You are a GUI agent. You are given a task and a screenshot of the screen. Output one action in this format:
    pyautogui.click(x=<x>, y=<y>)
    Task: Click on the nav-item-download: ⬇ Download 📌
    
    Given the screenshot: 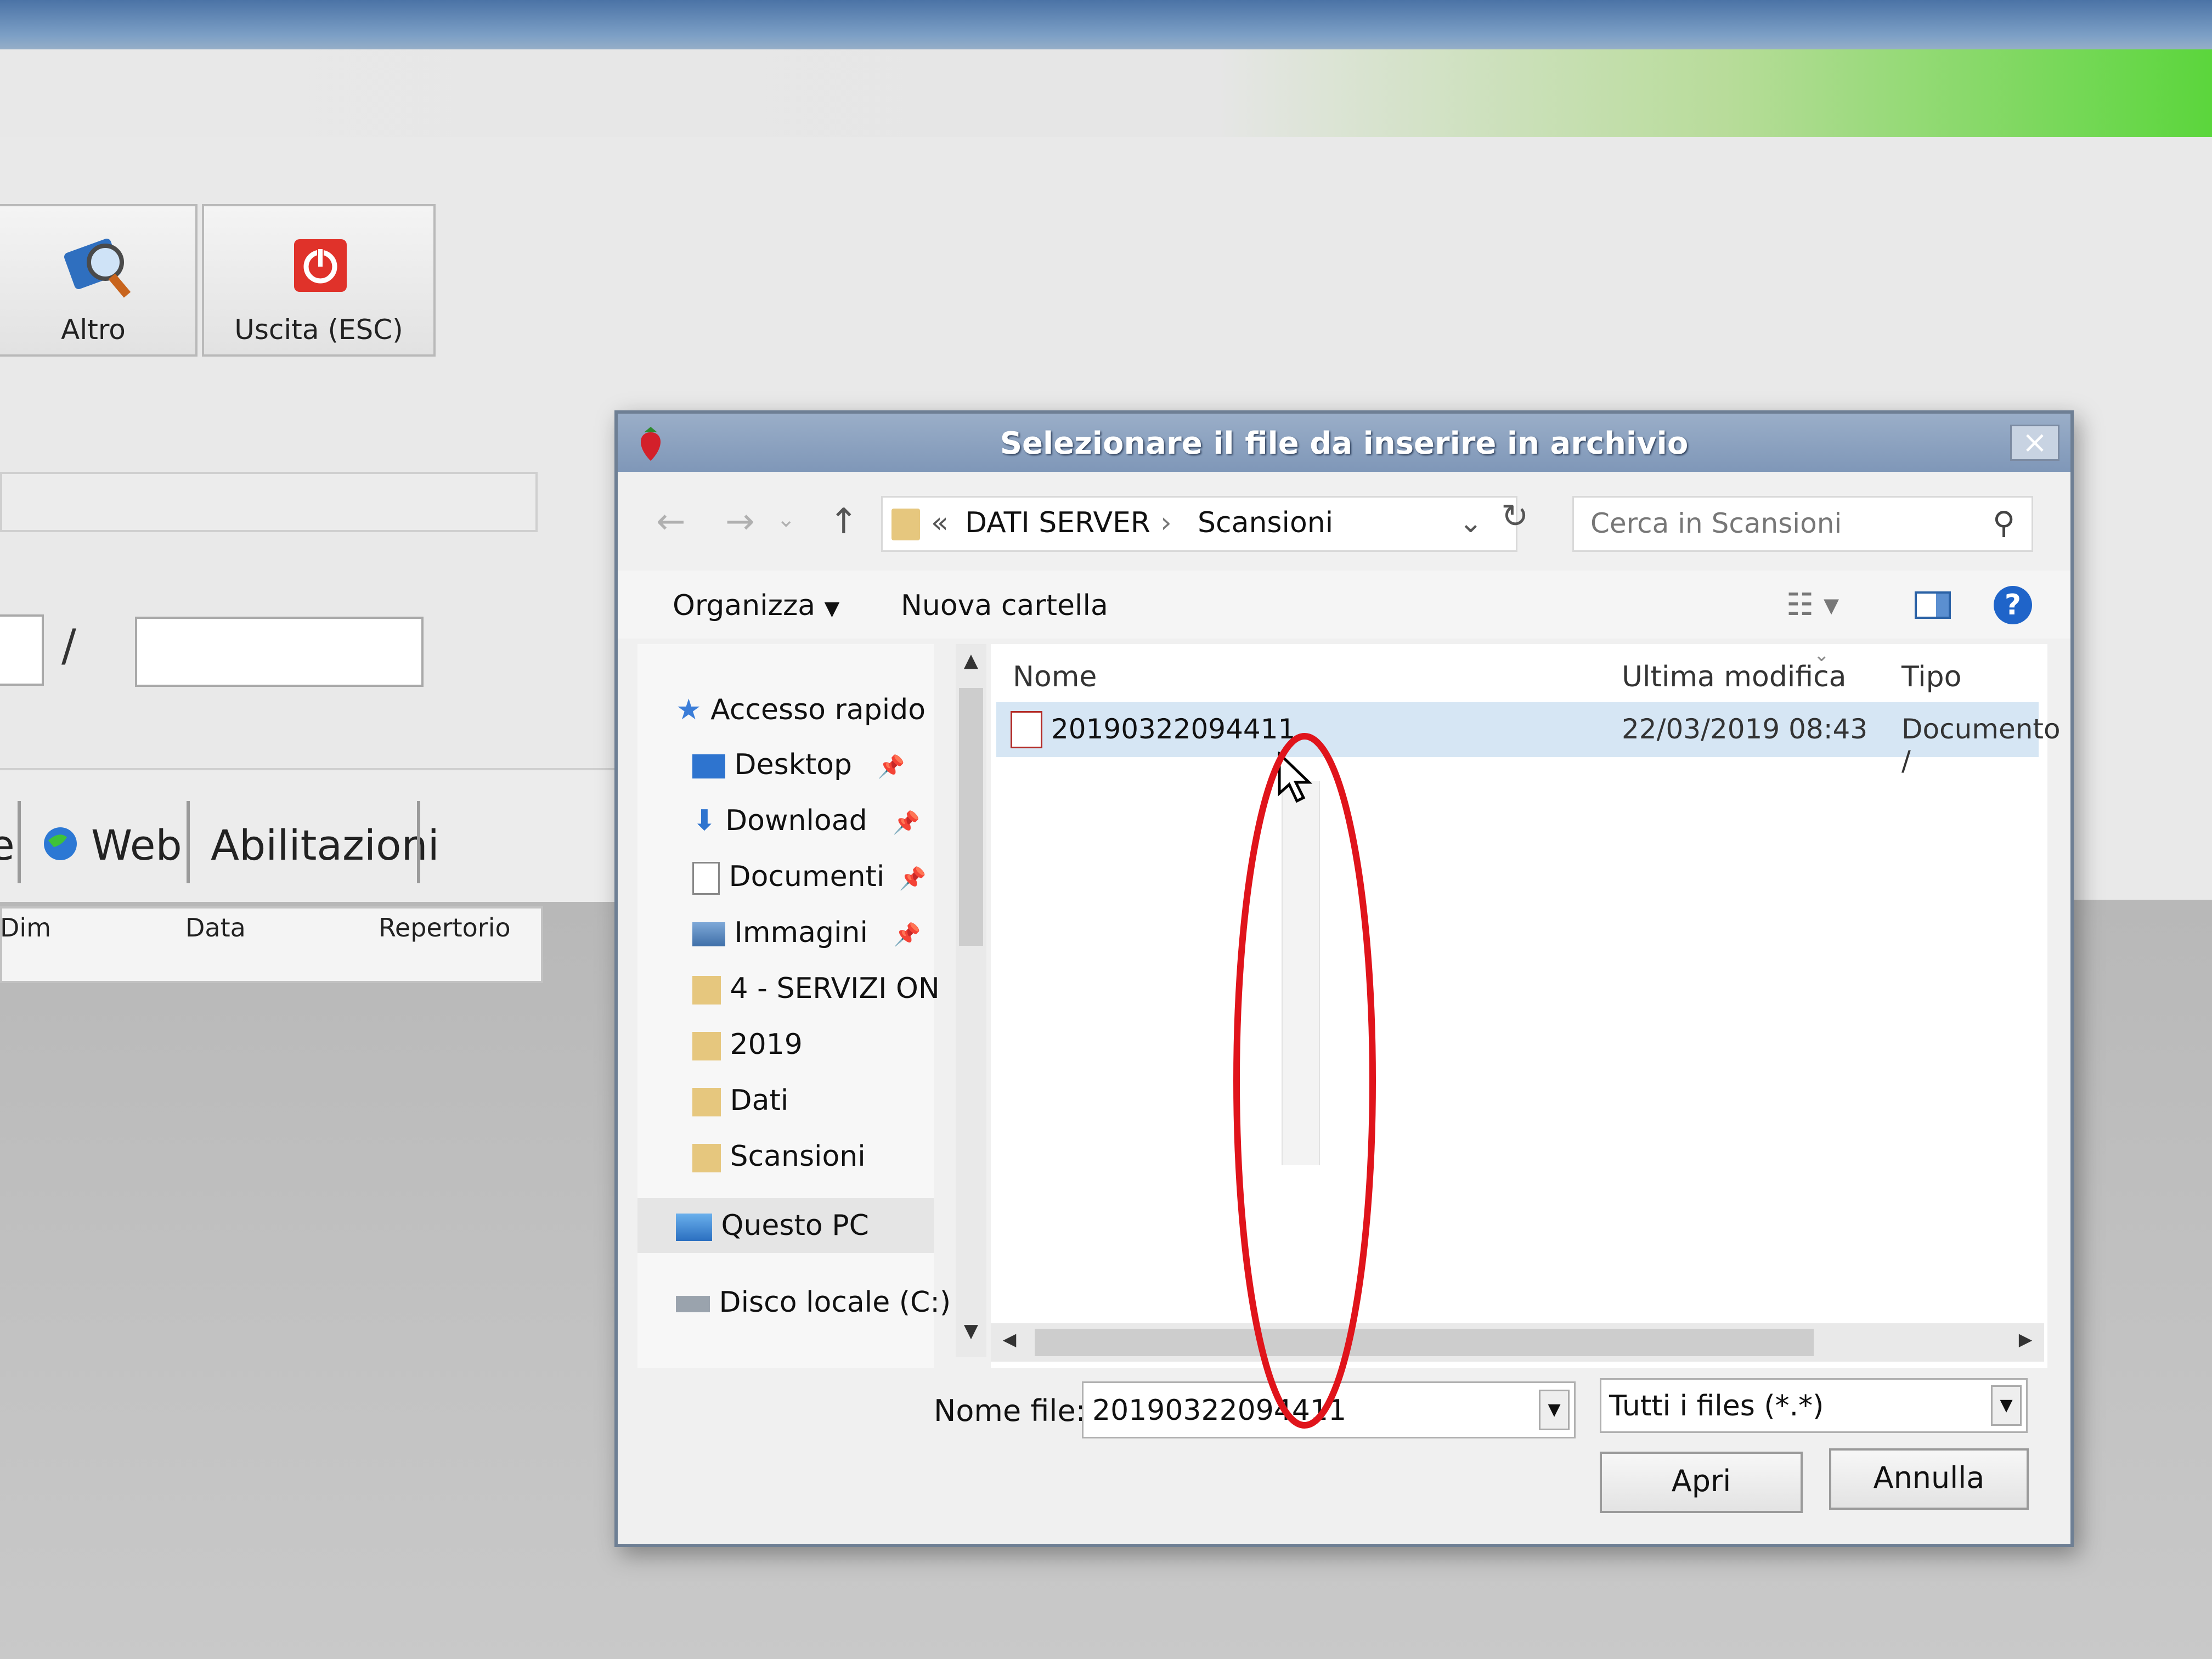 What is the action you would take?
    pyautogui.click(x=806, y=821)
    